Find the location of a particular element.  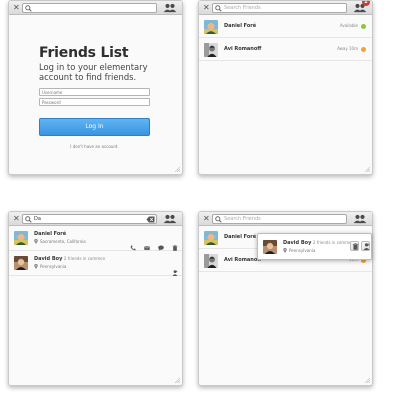

result-location: Pennsylvania is located at coordinates (50, 266).